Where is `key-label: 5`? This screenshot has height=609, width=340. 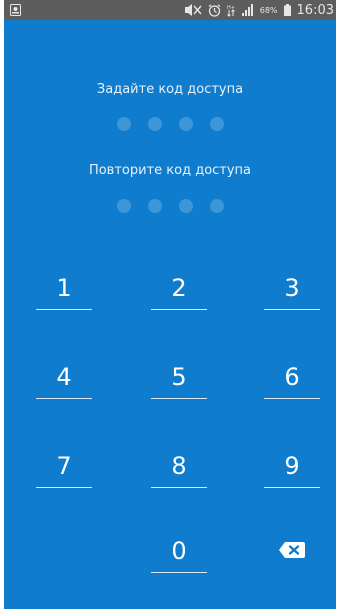 key-label: 5 is located at coordinates (179, 377).